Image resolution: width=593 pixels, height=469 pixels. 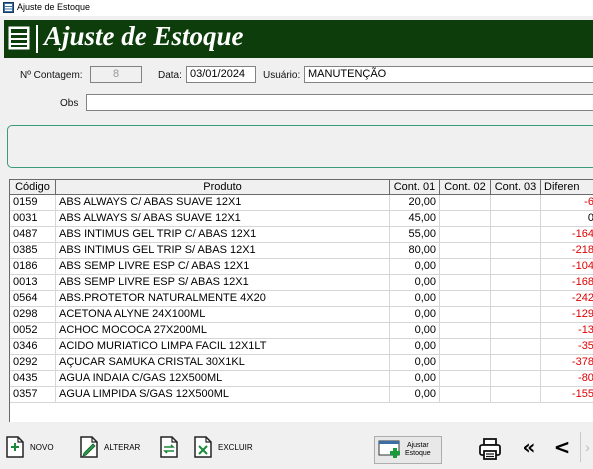 What do you see at coordinates (490, 449) in the screenshot?
I see `printer-icon` at bounding box center [490, 449].